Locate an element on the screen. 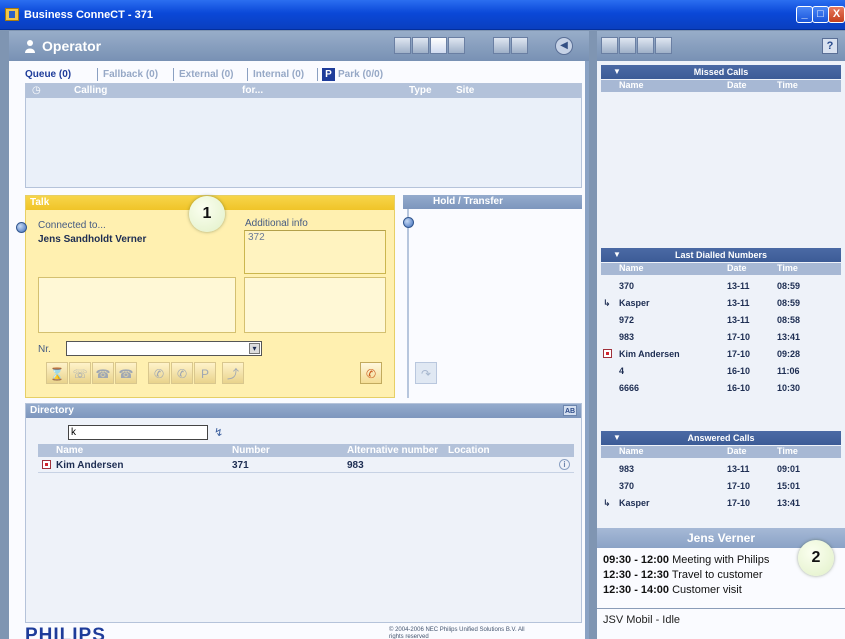 The height and width of the screenshot is (639, 845). edit-icon is located at coordinates (645, 45).